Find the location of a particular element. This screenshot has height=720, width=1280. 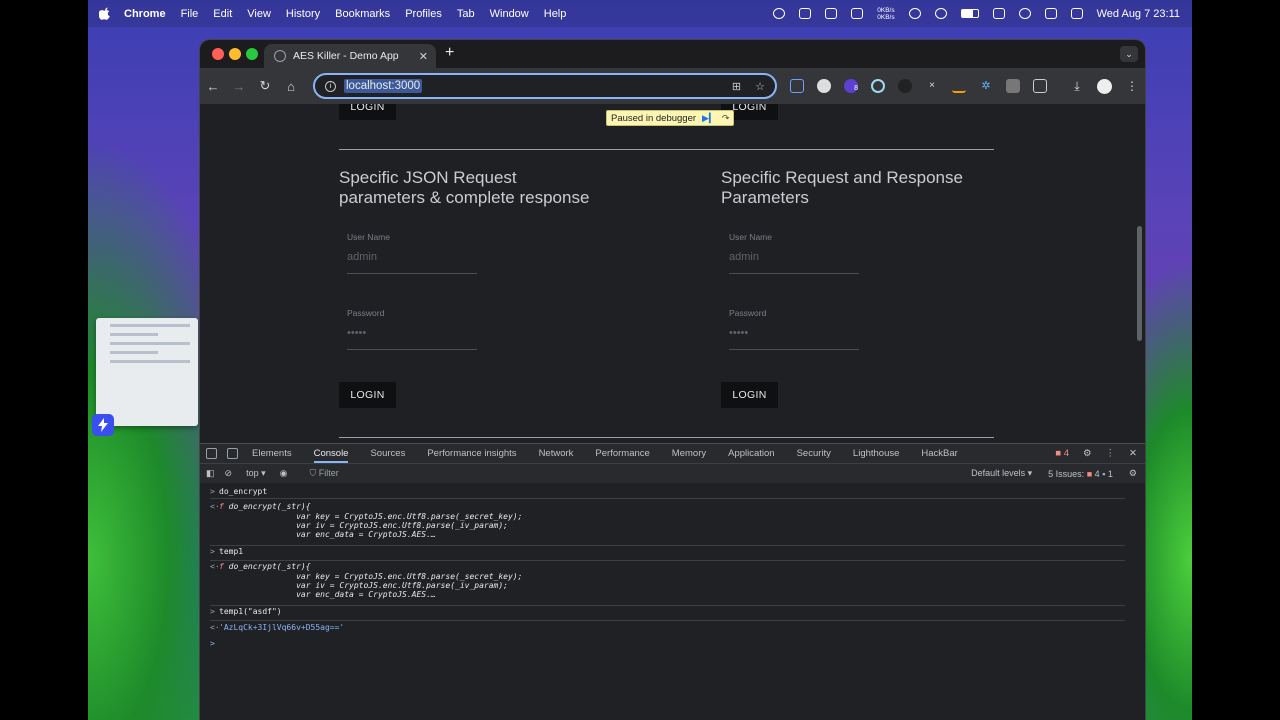

window-thumbnail is located at coordinates (147, 372).